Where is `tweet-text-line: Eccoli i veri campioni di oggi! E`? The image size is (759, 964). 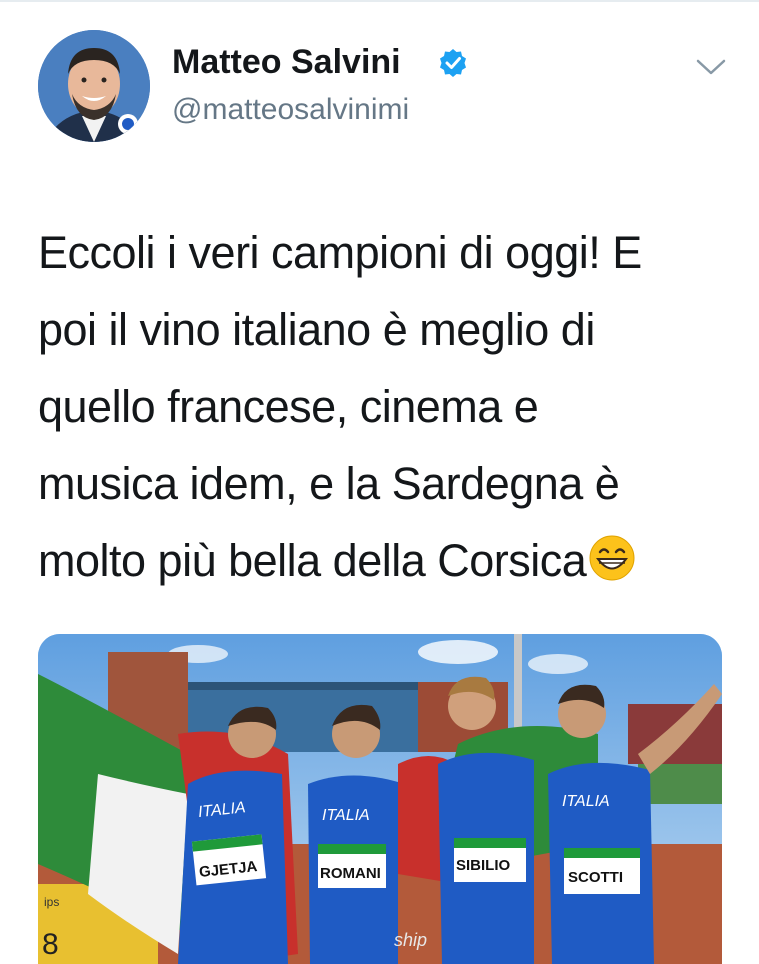
tweet-text-line: Eccoli i veri campioni di oggi! E is located at coordinates (340, 252).